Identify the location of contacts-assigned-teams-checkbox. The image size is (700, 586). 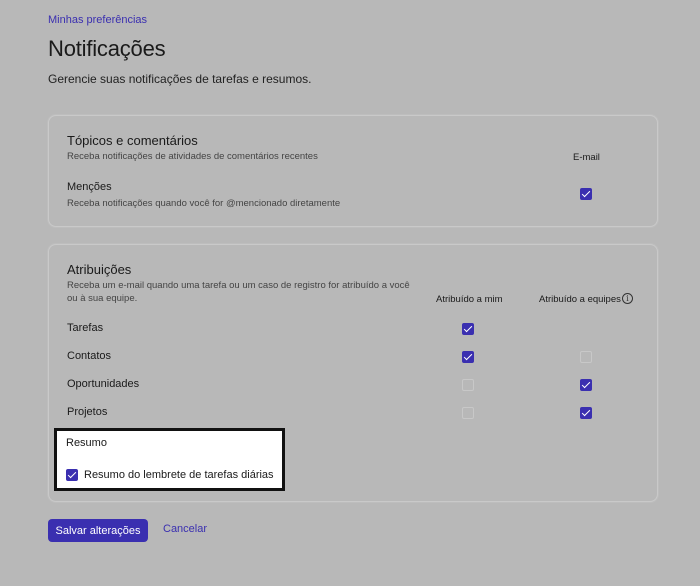
(586, 357).